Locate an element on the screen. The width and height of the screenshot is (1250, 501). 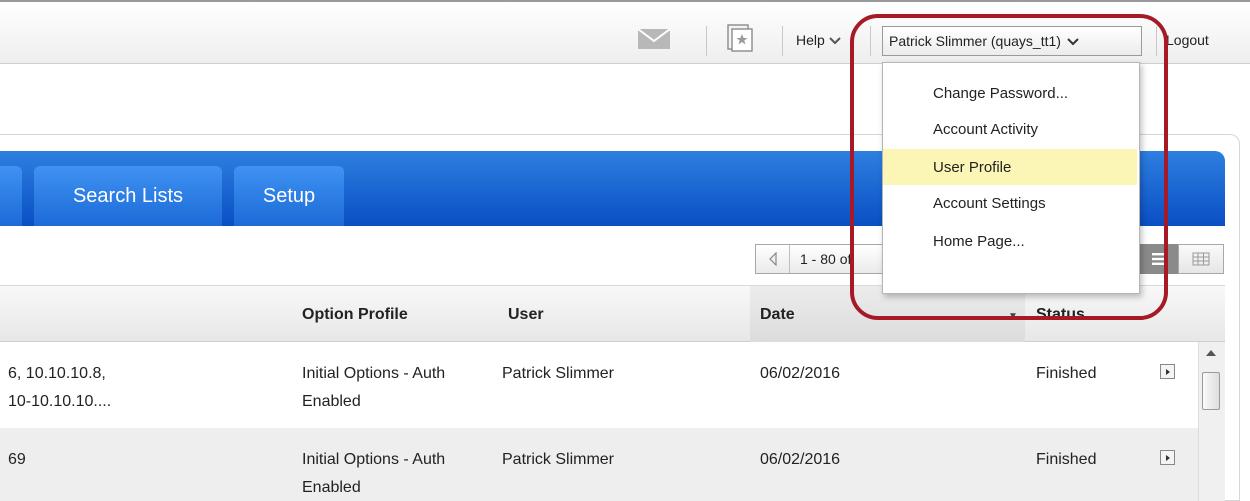
help-menu-button: Help is located at coordinates (818, 40).